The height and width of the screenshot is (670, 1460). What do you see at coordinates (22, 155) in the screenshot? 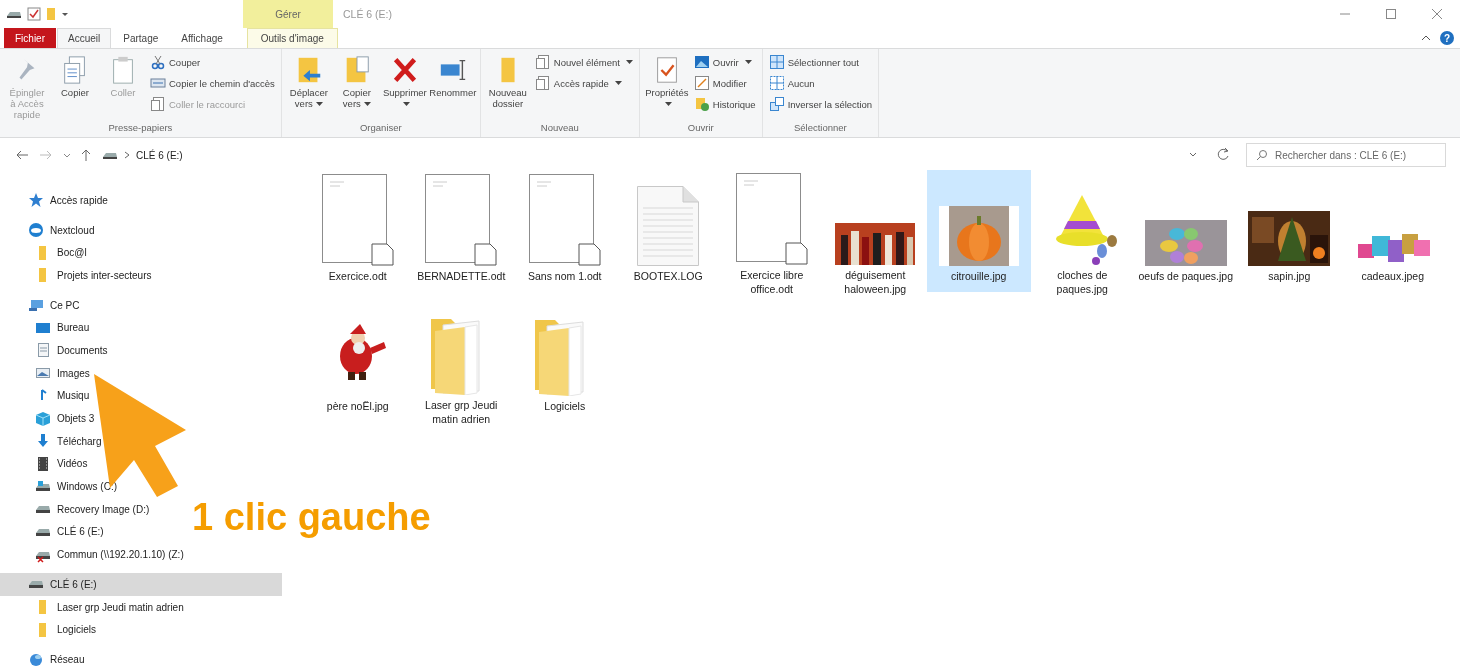
I see `back-icon` at bounding box center [22, 155].